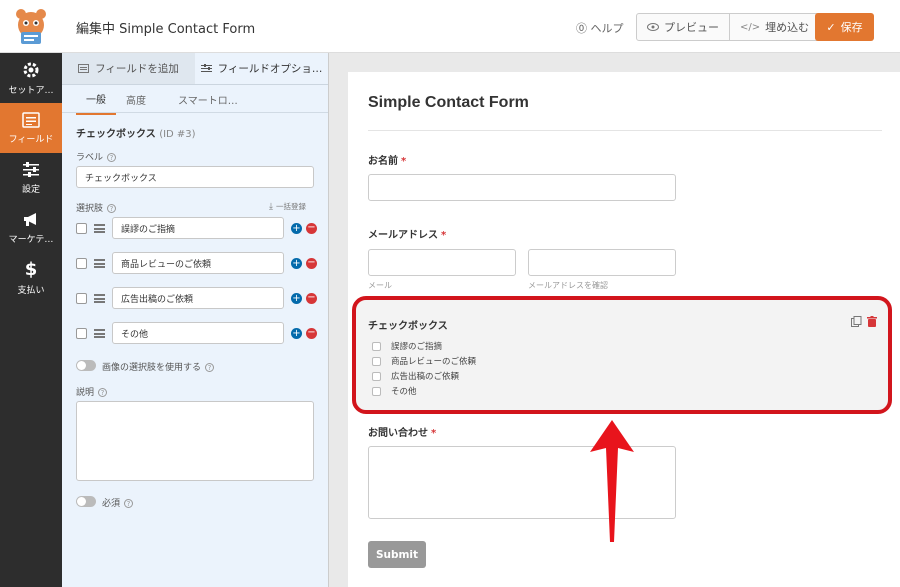  I want to click on save-button: ✓ 保存, so click(844, 27).